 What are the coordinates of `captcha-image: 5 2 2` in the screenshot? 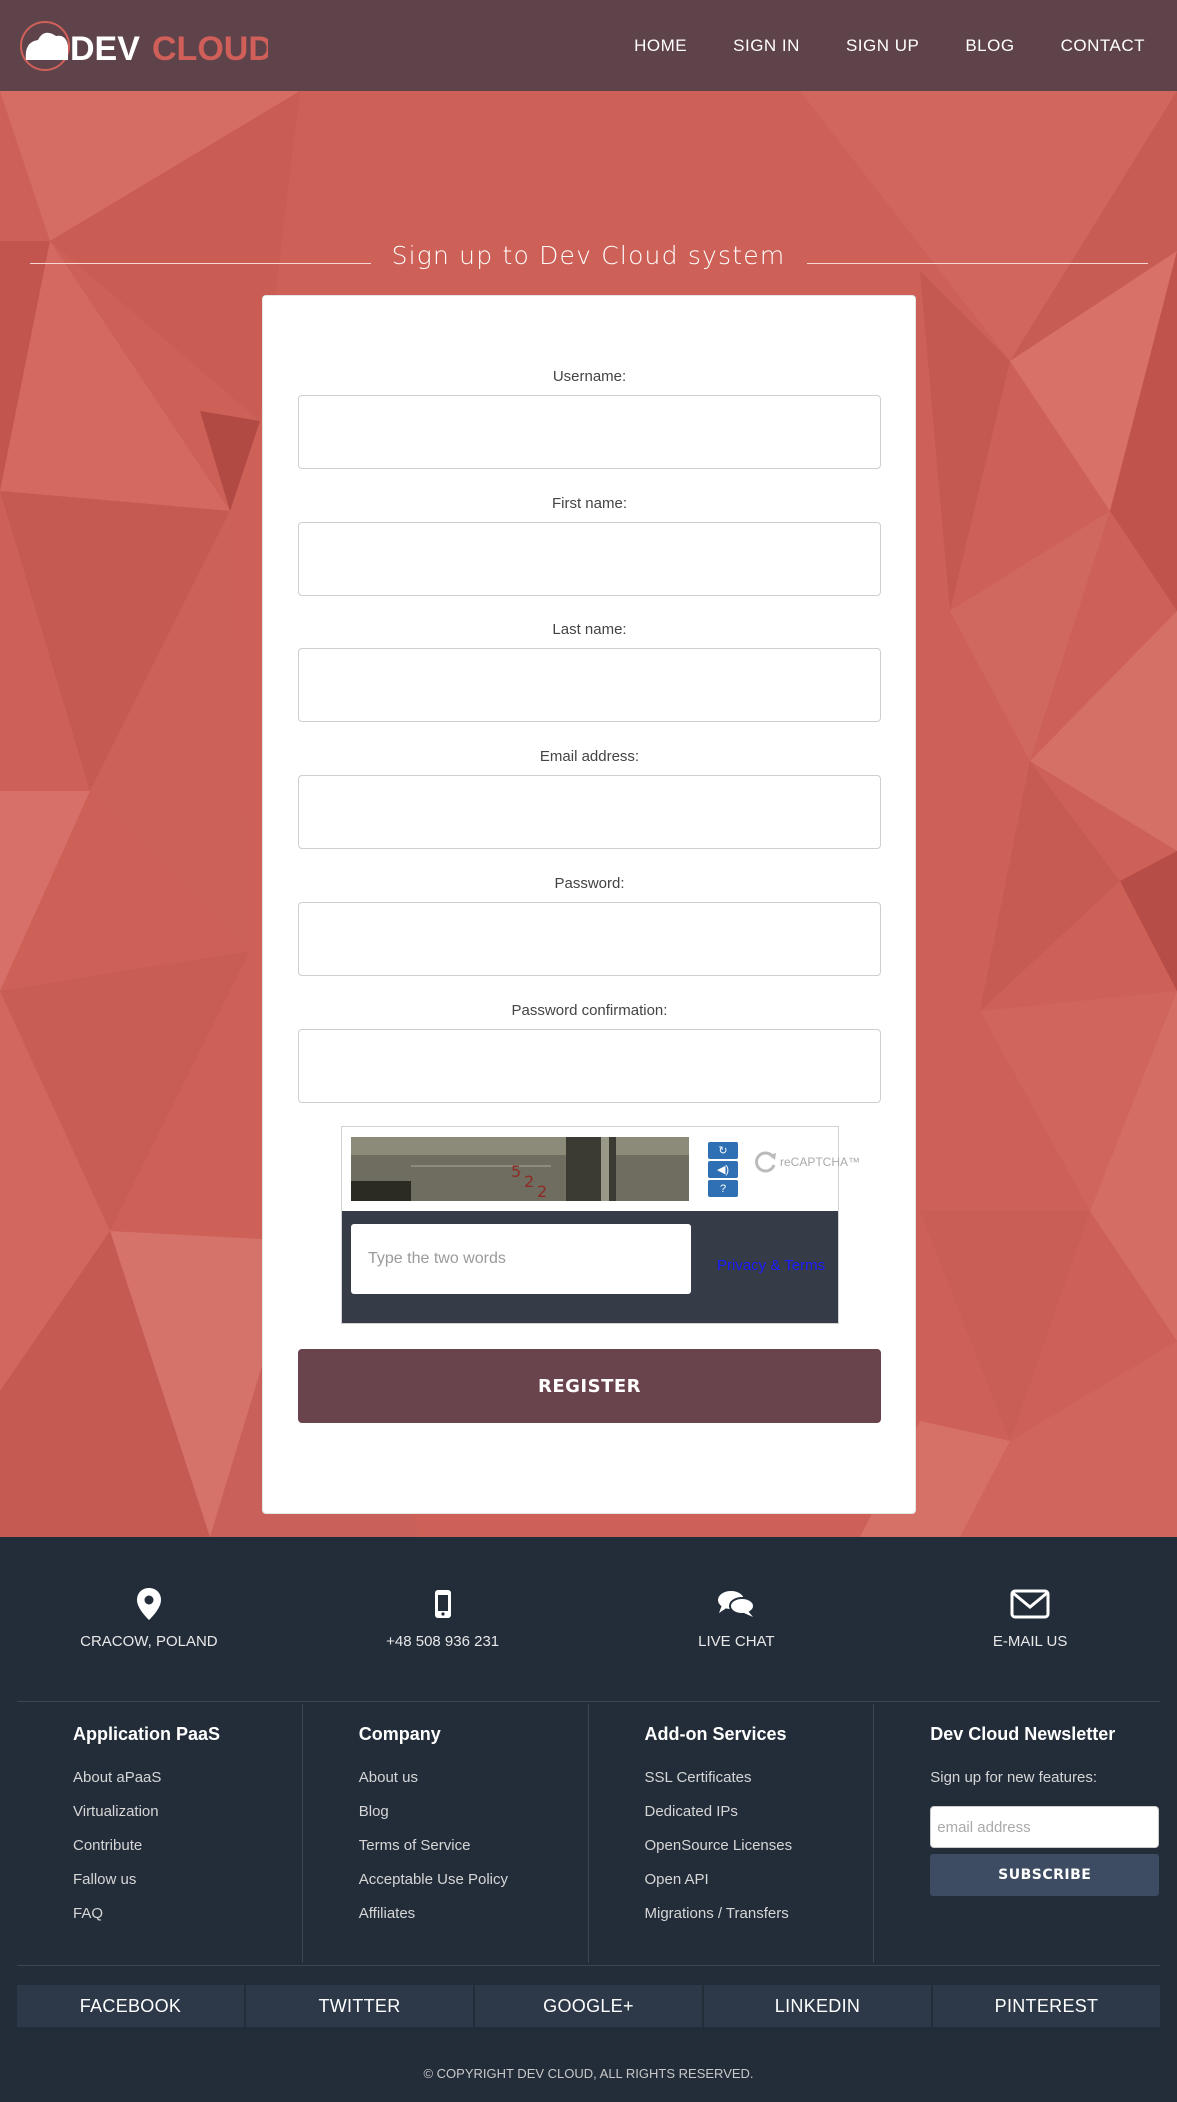 It's located at (520, 1169).